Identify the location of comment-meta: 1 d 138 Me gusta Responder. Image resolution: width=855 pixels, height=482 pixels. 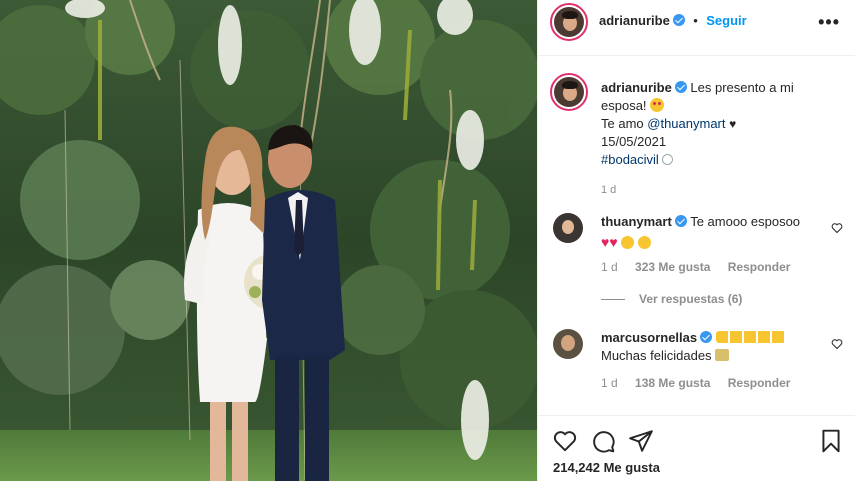
(702, 383).